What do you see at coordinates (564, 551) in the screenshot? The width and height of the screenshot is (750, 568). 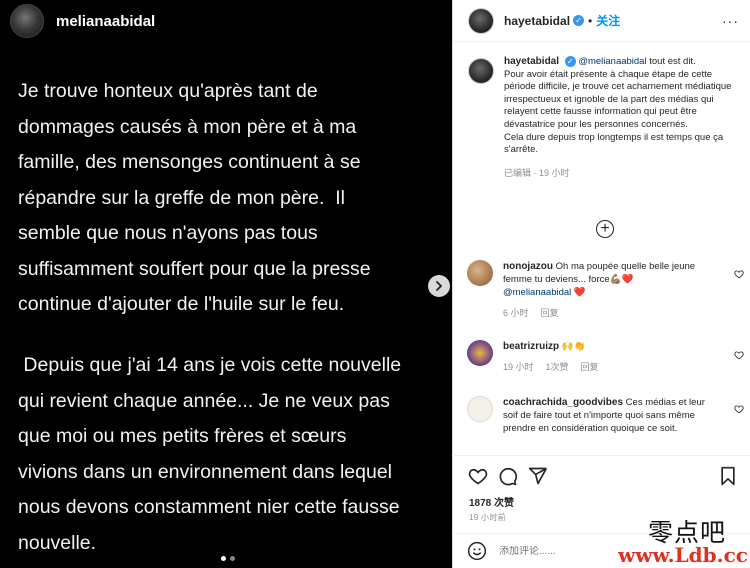 I see `add-comment-input` at bounding box center [564, 551].